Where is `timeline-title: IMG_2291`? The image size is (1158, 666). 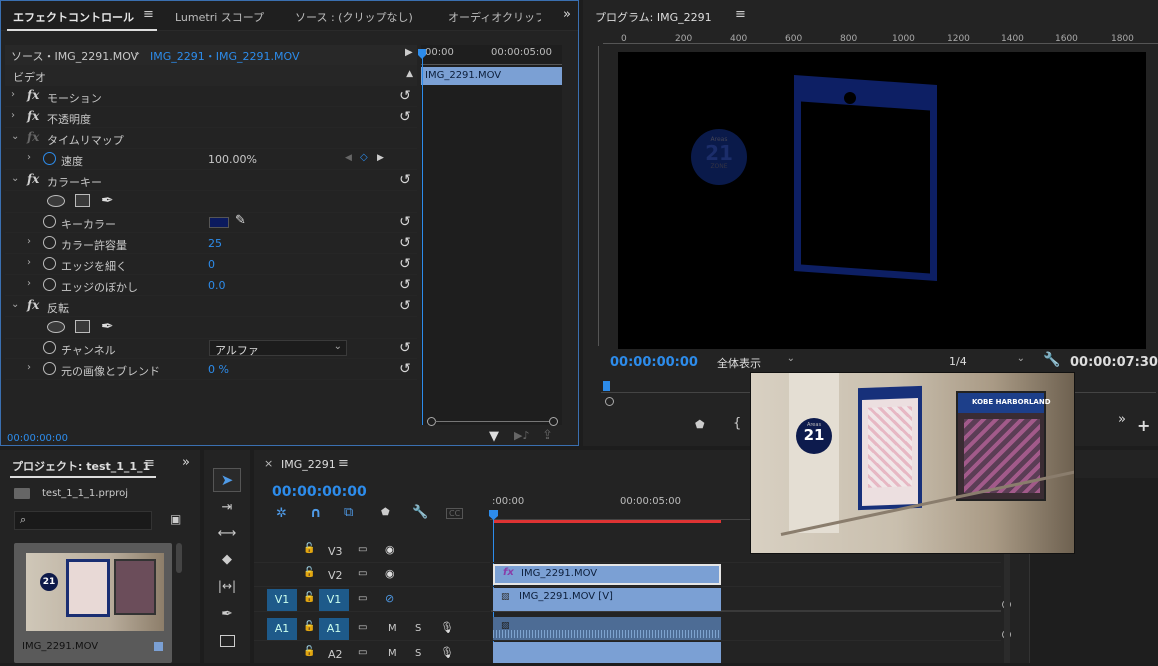
timeline-title: IMG_2291 is located at coordinates (308, 464).